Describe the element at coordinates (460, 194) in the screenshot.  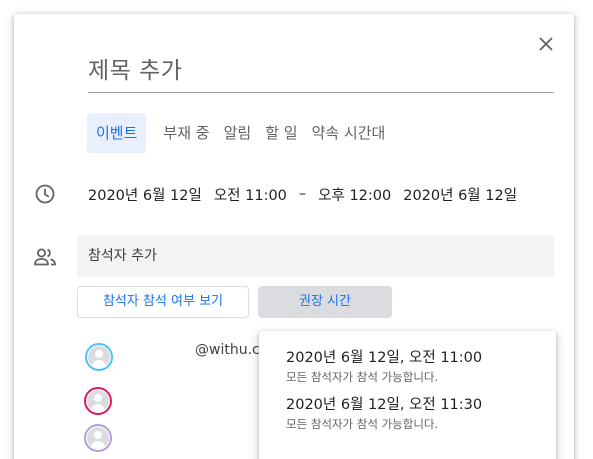
I see `end-date: 2020년 6월 12일` at that location.